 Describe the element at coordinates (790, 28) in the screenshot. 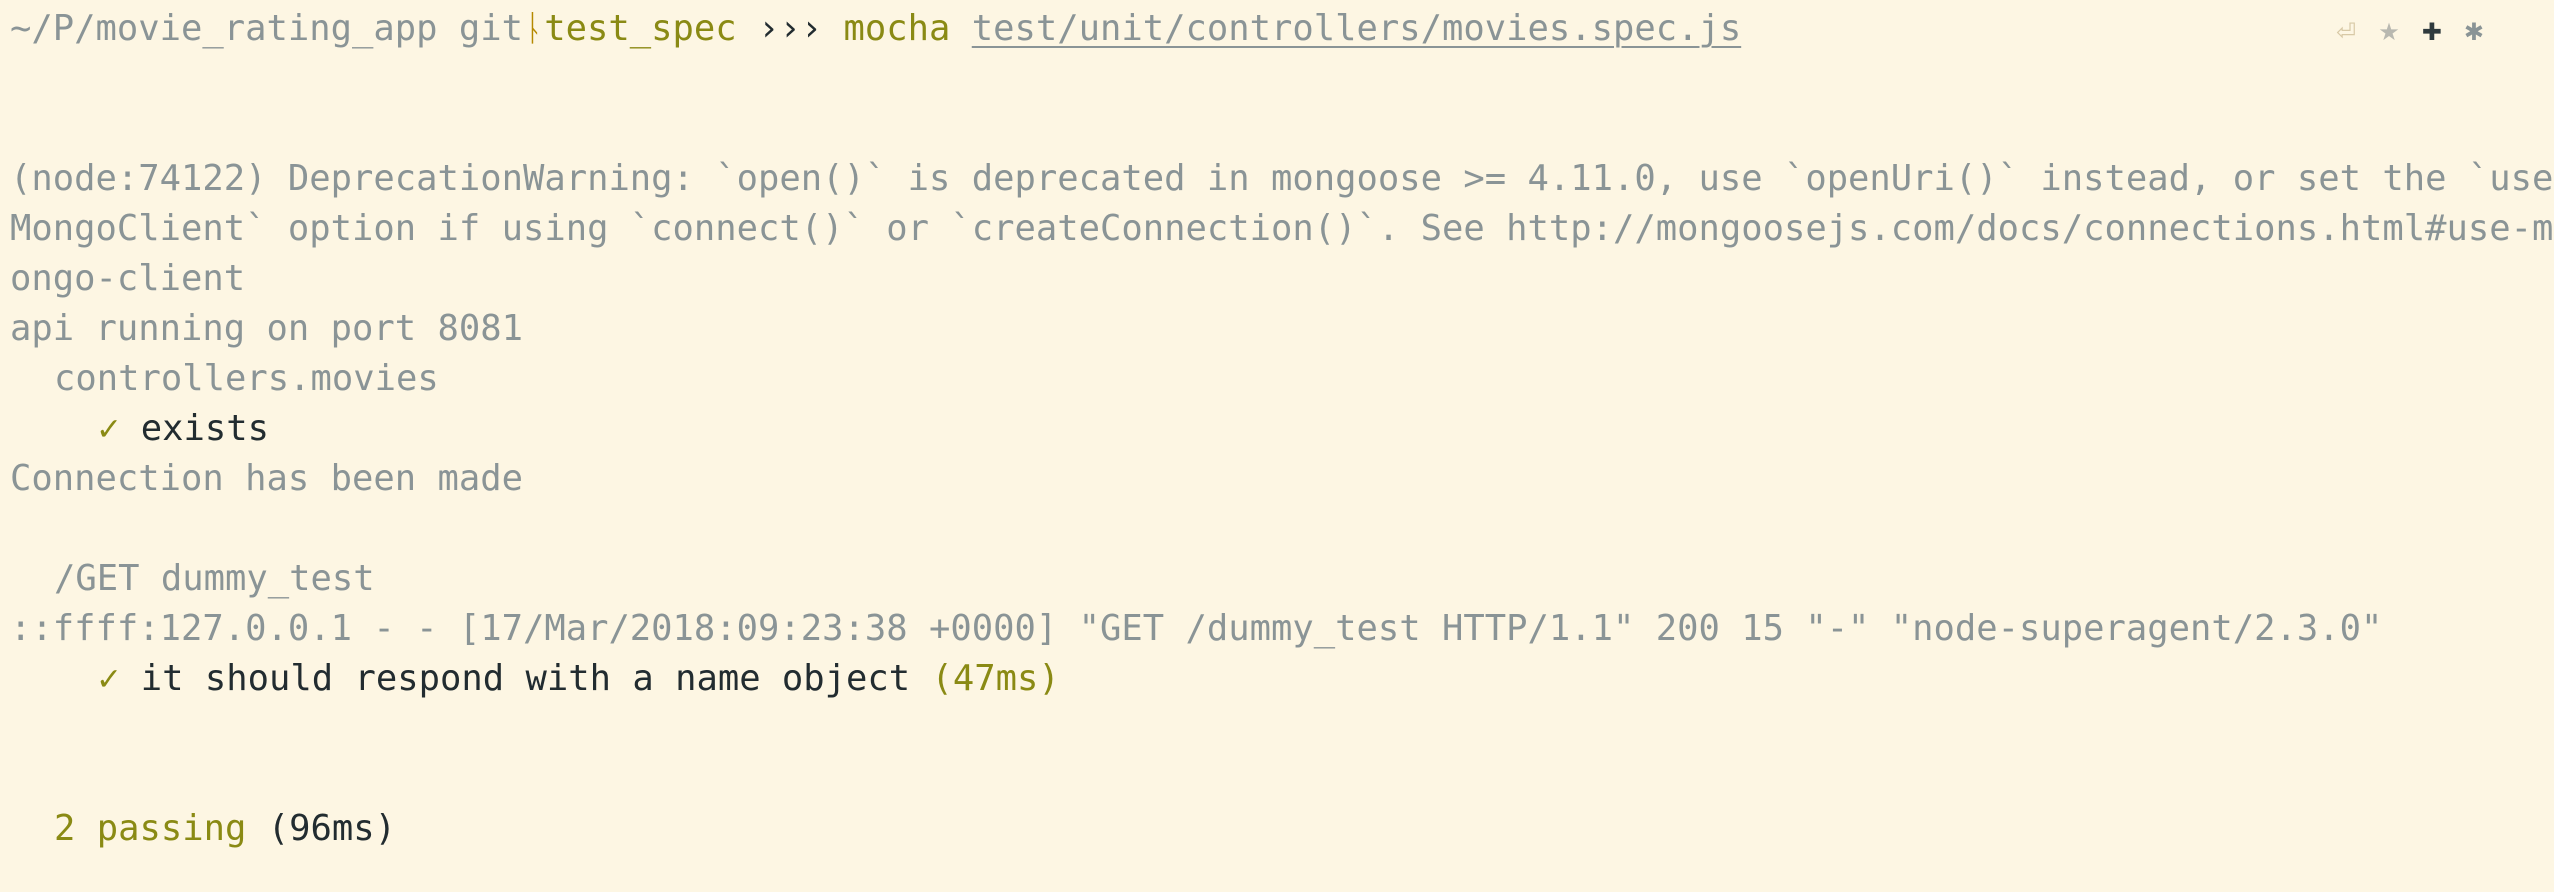

I see `prompt-arrows: ›››` at that location.